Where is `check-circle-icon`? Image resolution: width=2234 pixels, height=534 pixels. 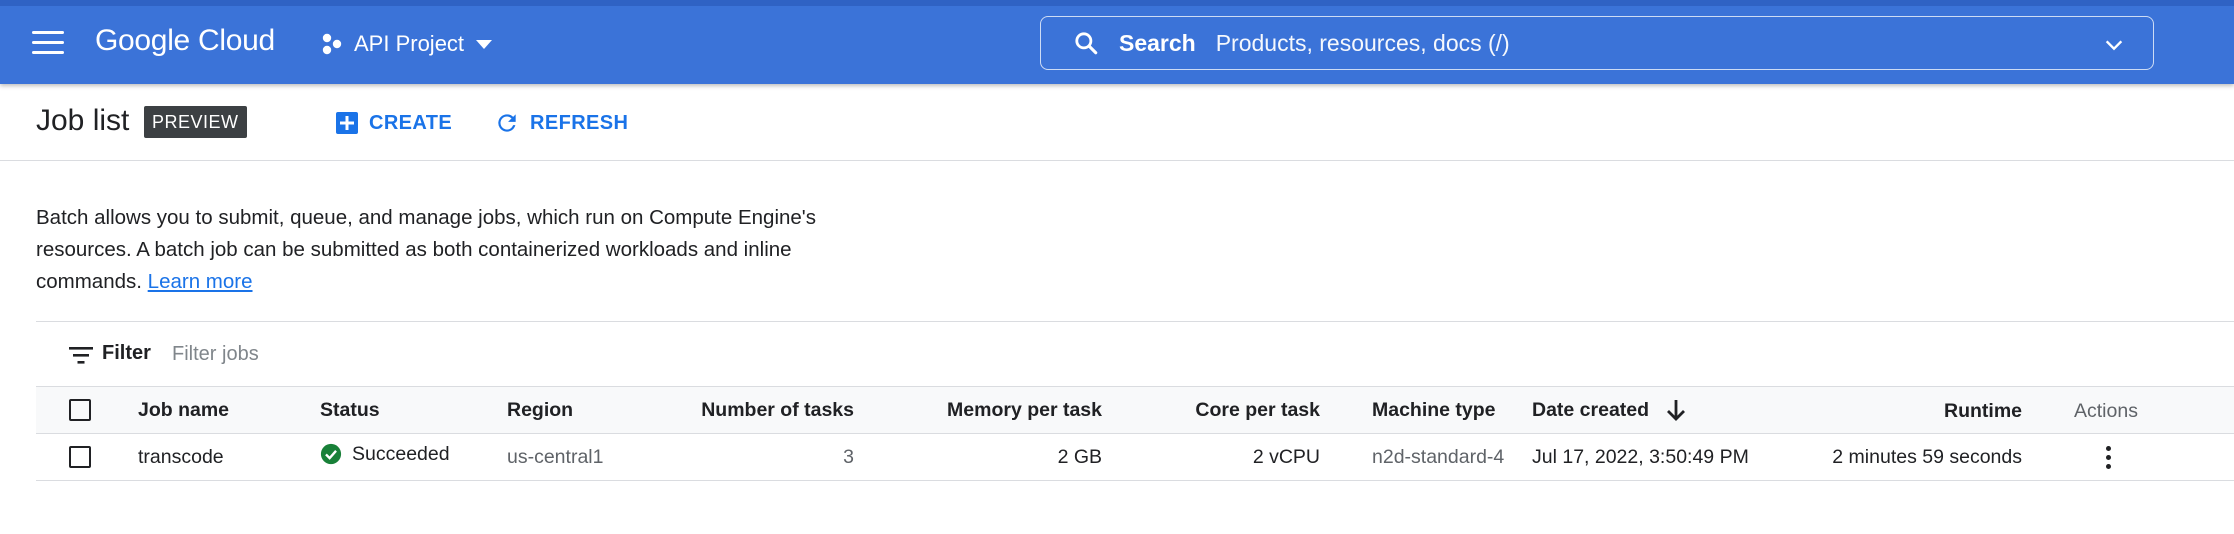
check-circle-icon is located at coordinates (331, 454).